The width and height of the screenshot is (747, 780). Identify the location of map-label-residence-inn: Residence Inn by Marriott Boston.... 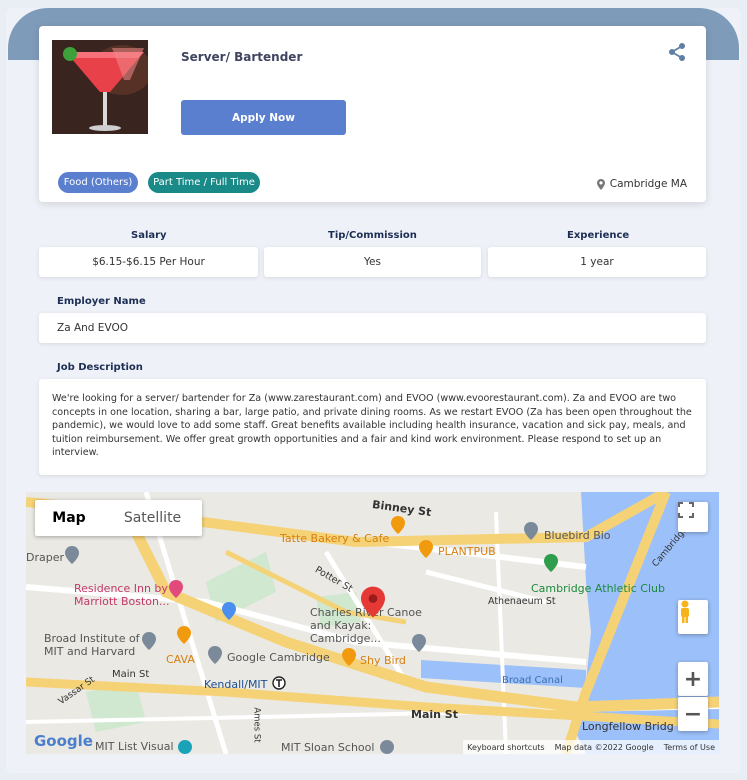
(124, 595).